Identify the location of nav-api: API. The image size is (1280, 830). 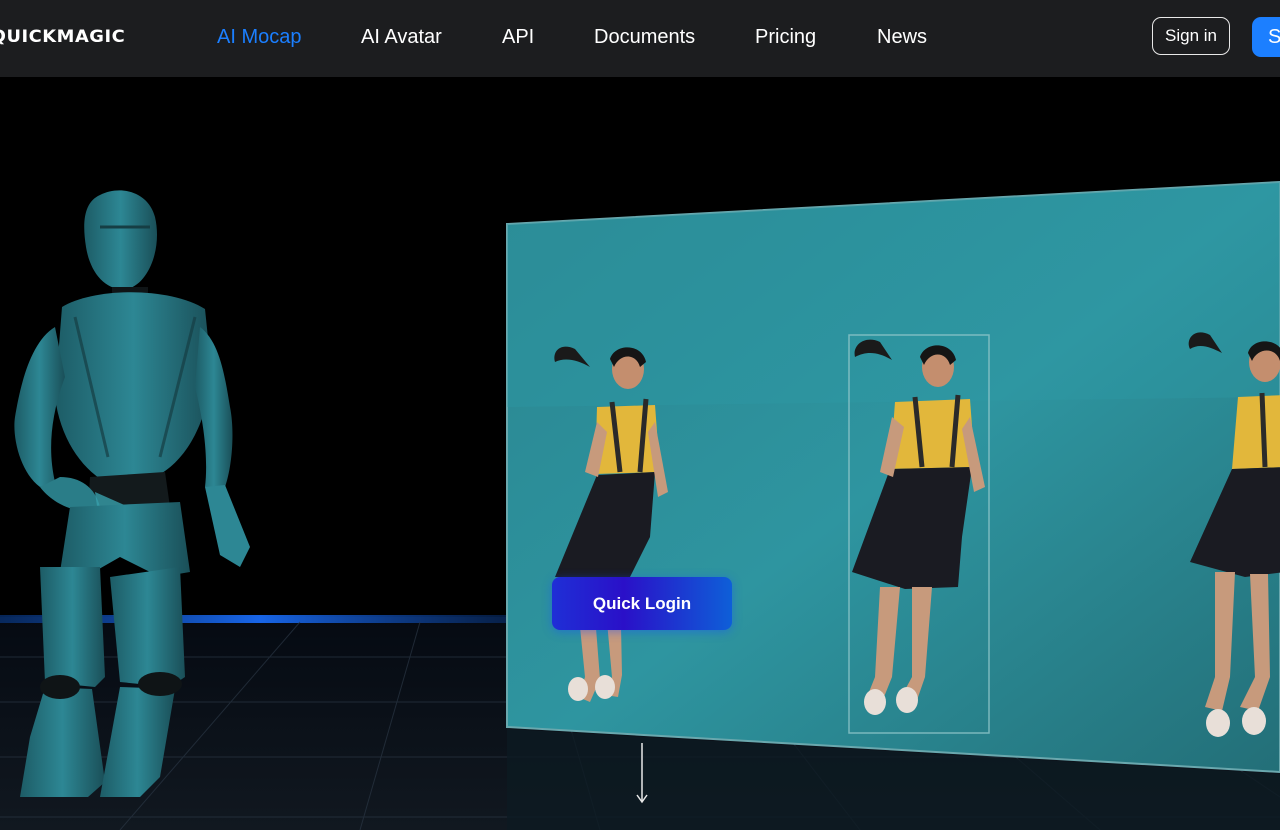
(518, 37).